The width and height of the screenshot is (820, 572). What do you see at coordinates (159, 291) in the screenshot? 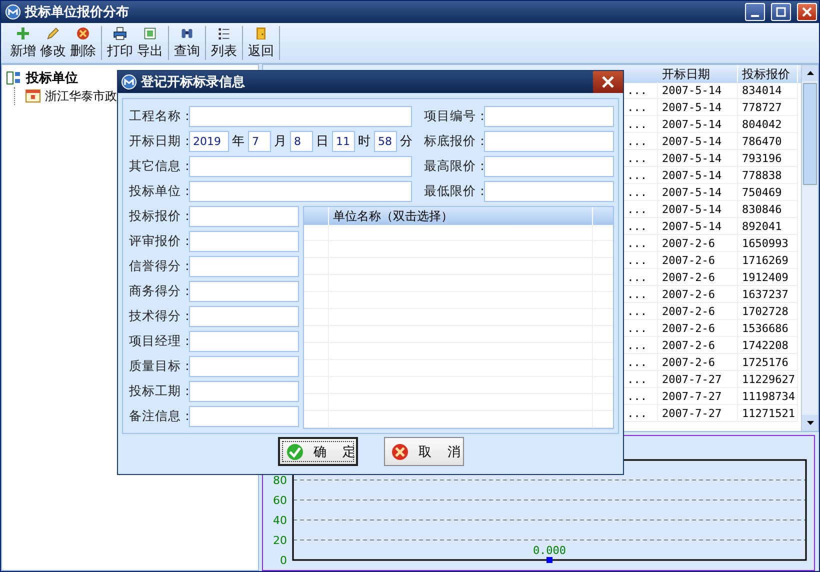
I see `field-label: 商务得分：` at bounding box center [159, 291].